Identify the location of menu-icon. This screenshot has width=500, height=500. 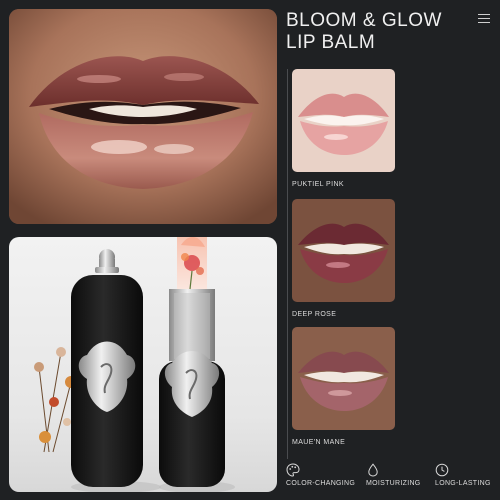
(484, 18).